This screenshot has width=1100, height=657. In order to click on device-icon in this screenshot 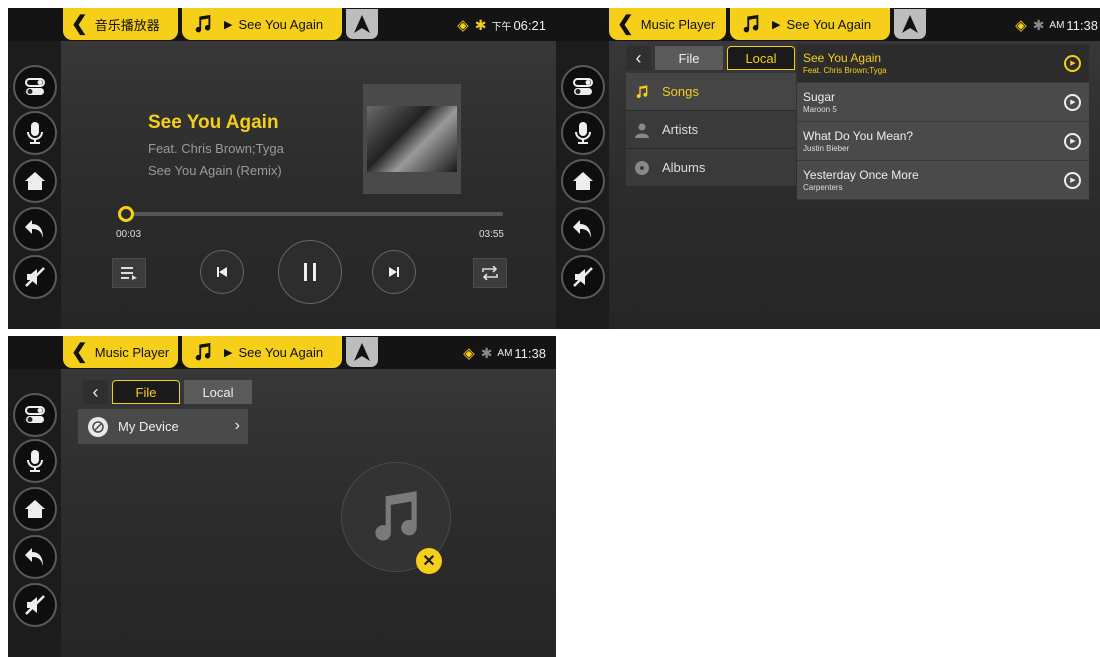, I will do `click(98, 426)`.